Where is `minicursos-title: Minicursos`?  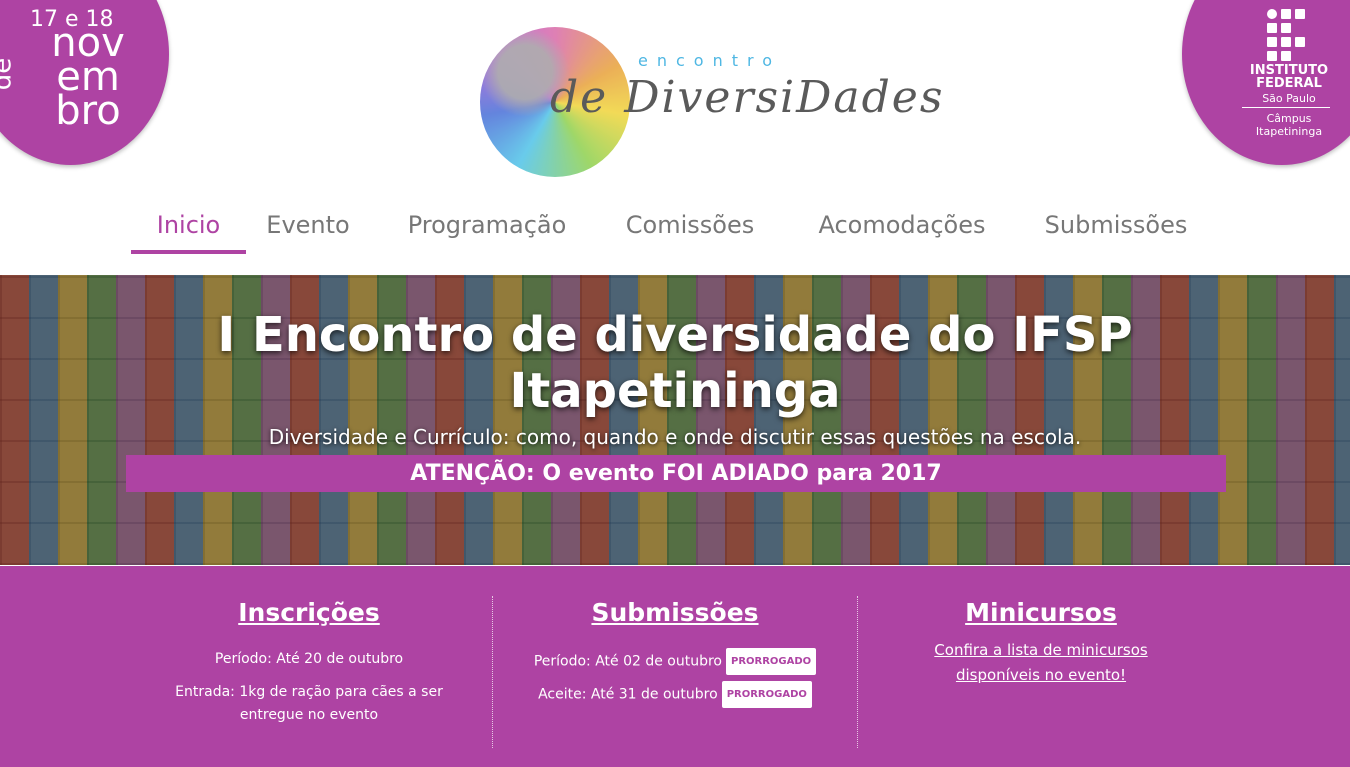 minicursos-title: Minicursos is located at coordinates (1041, 612).